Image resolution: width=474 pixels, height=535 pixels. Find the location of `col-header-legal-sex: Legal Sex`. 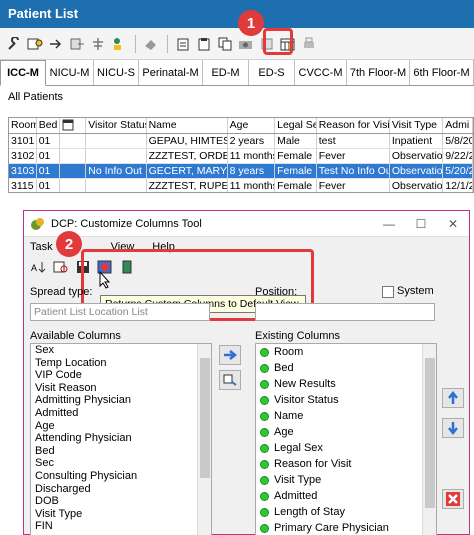

col-header-legal-sex: Legal Sex is located at coordinates (296, 125).